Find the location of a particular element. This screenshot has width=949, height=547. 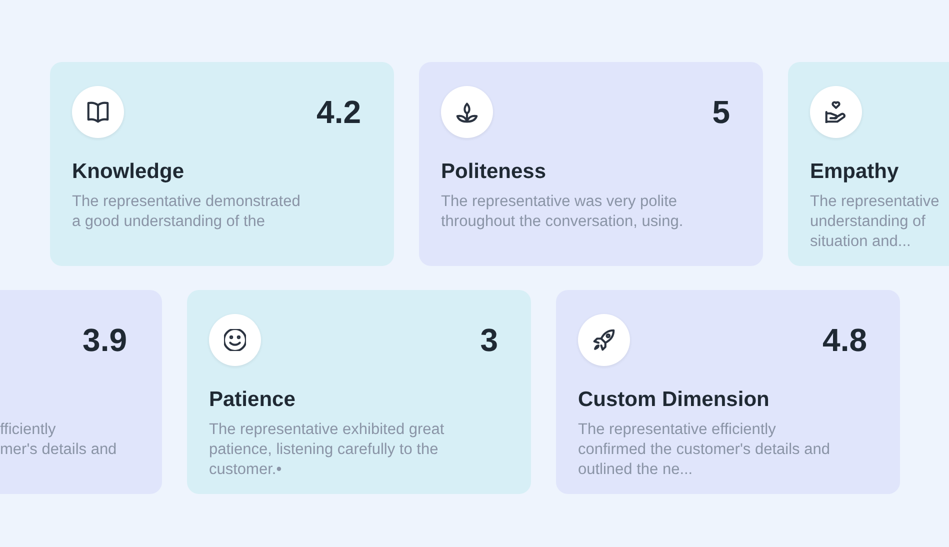

card-title: Custom Dimension is located at coordinates (674, 400).